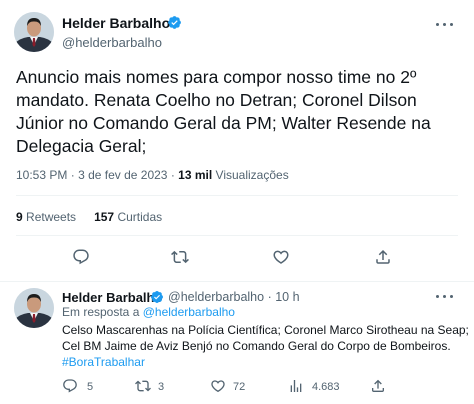 This screenshot has height=404, width=474. Describe the element at coordinates (284, 297) in the screenshot. I see `tweet-time-ago: · 10 h` at that location.